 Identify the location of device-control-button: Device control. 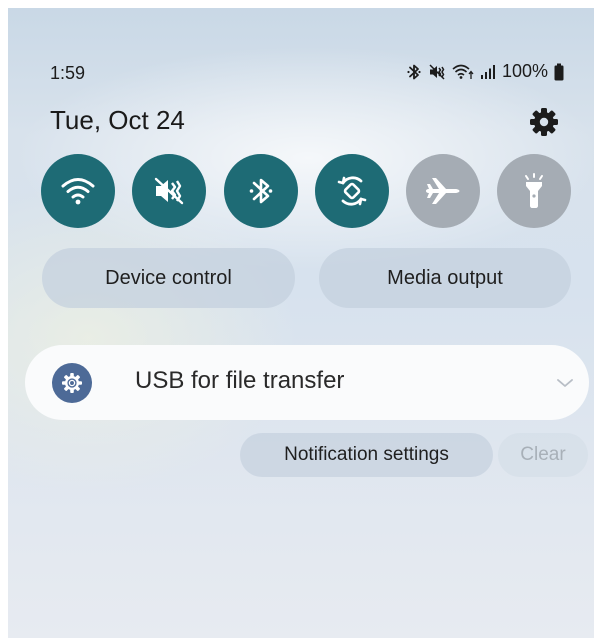
(168, 278).